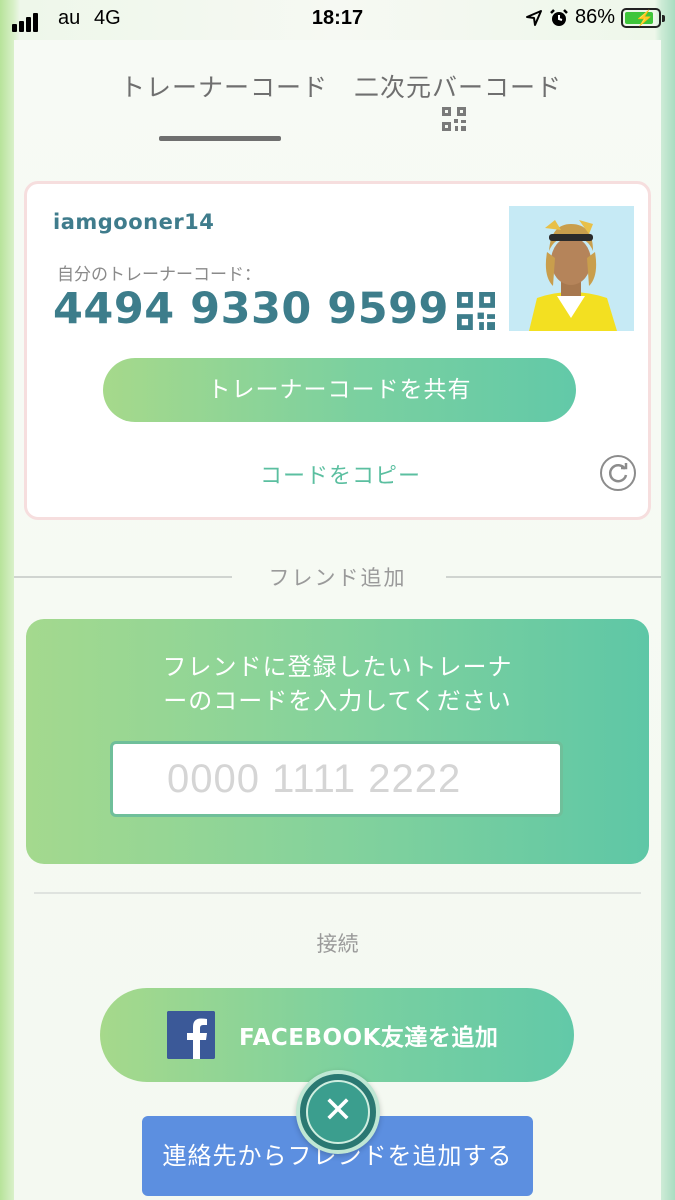 The width and height of the screenshot is (675, 1200). Describe the element at coordinates (571, 268) in the screenshot. I see `trainer-avatar` at that location.